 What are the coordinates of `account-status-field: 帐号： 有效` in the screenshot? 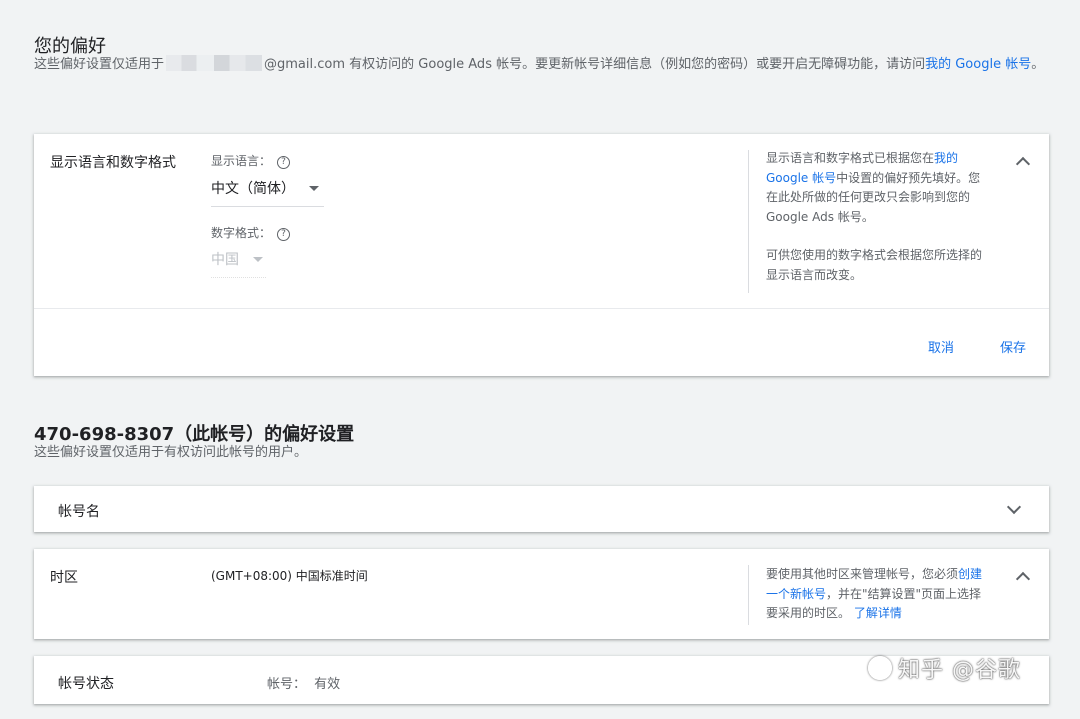 It's located at (303, 682).